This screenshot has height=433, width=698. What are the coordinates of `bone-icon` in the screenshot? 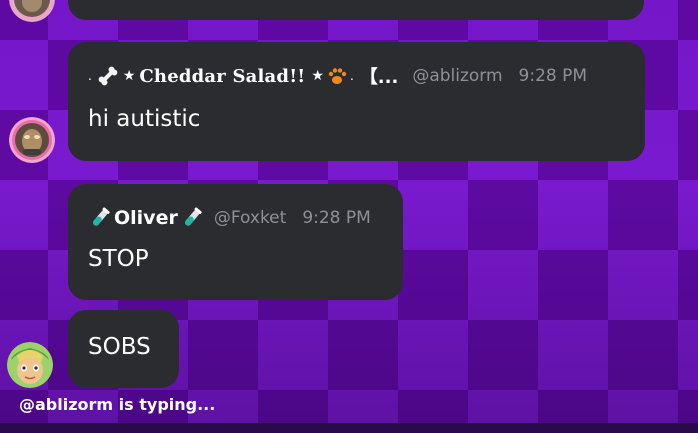 It's located at (108, 76).